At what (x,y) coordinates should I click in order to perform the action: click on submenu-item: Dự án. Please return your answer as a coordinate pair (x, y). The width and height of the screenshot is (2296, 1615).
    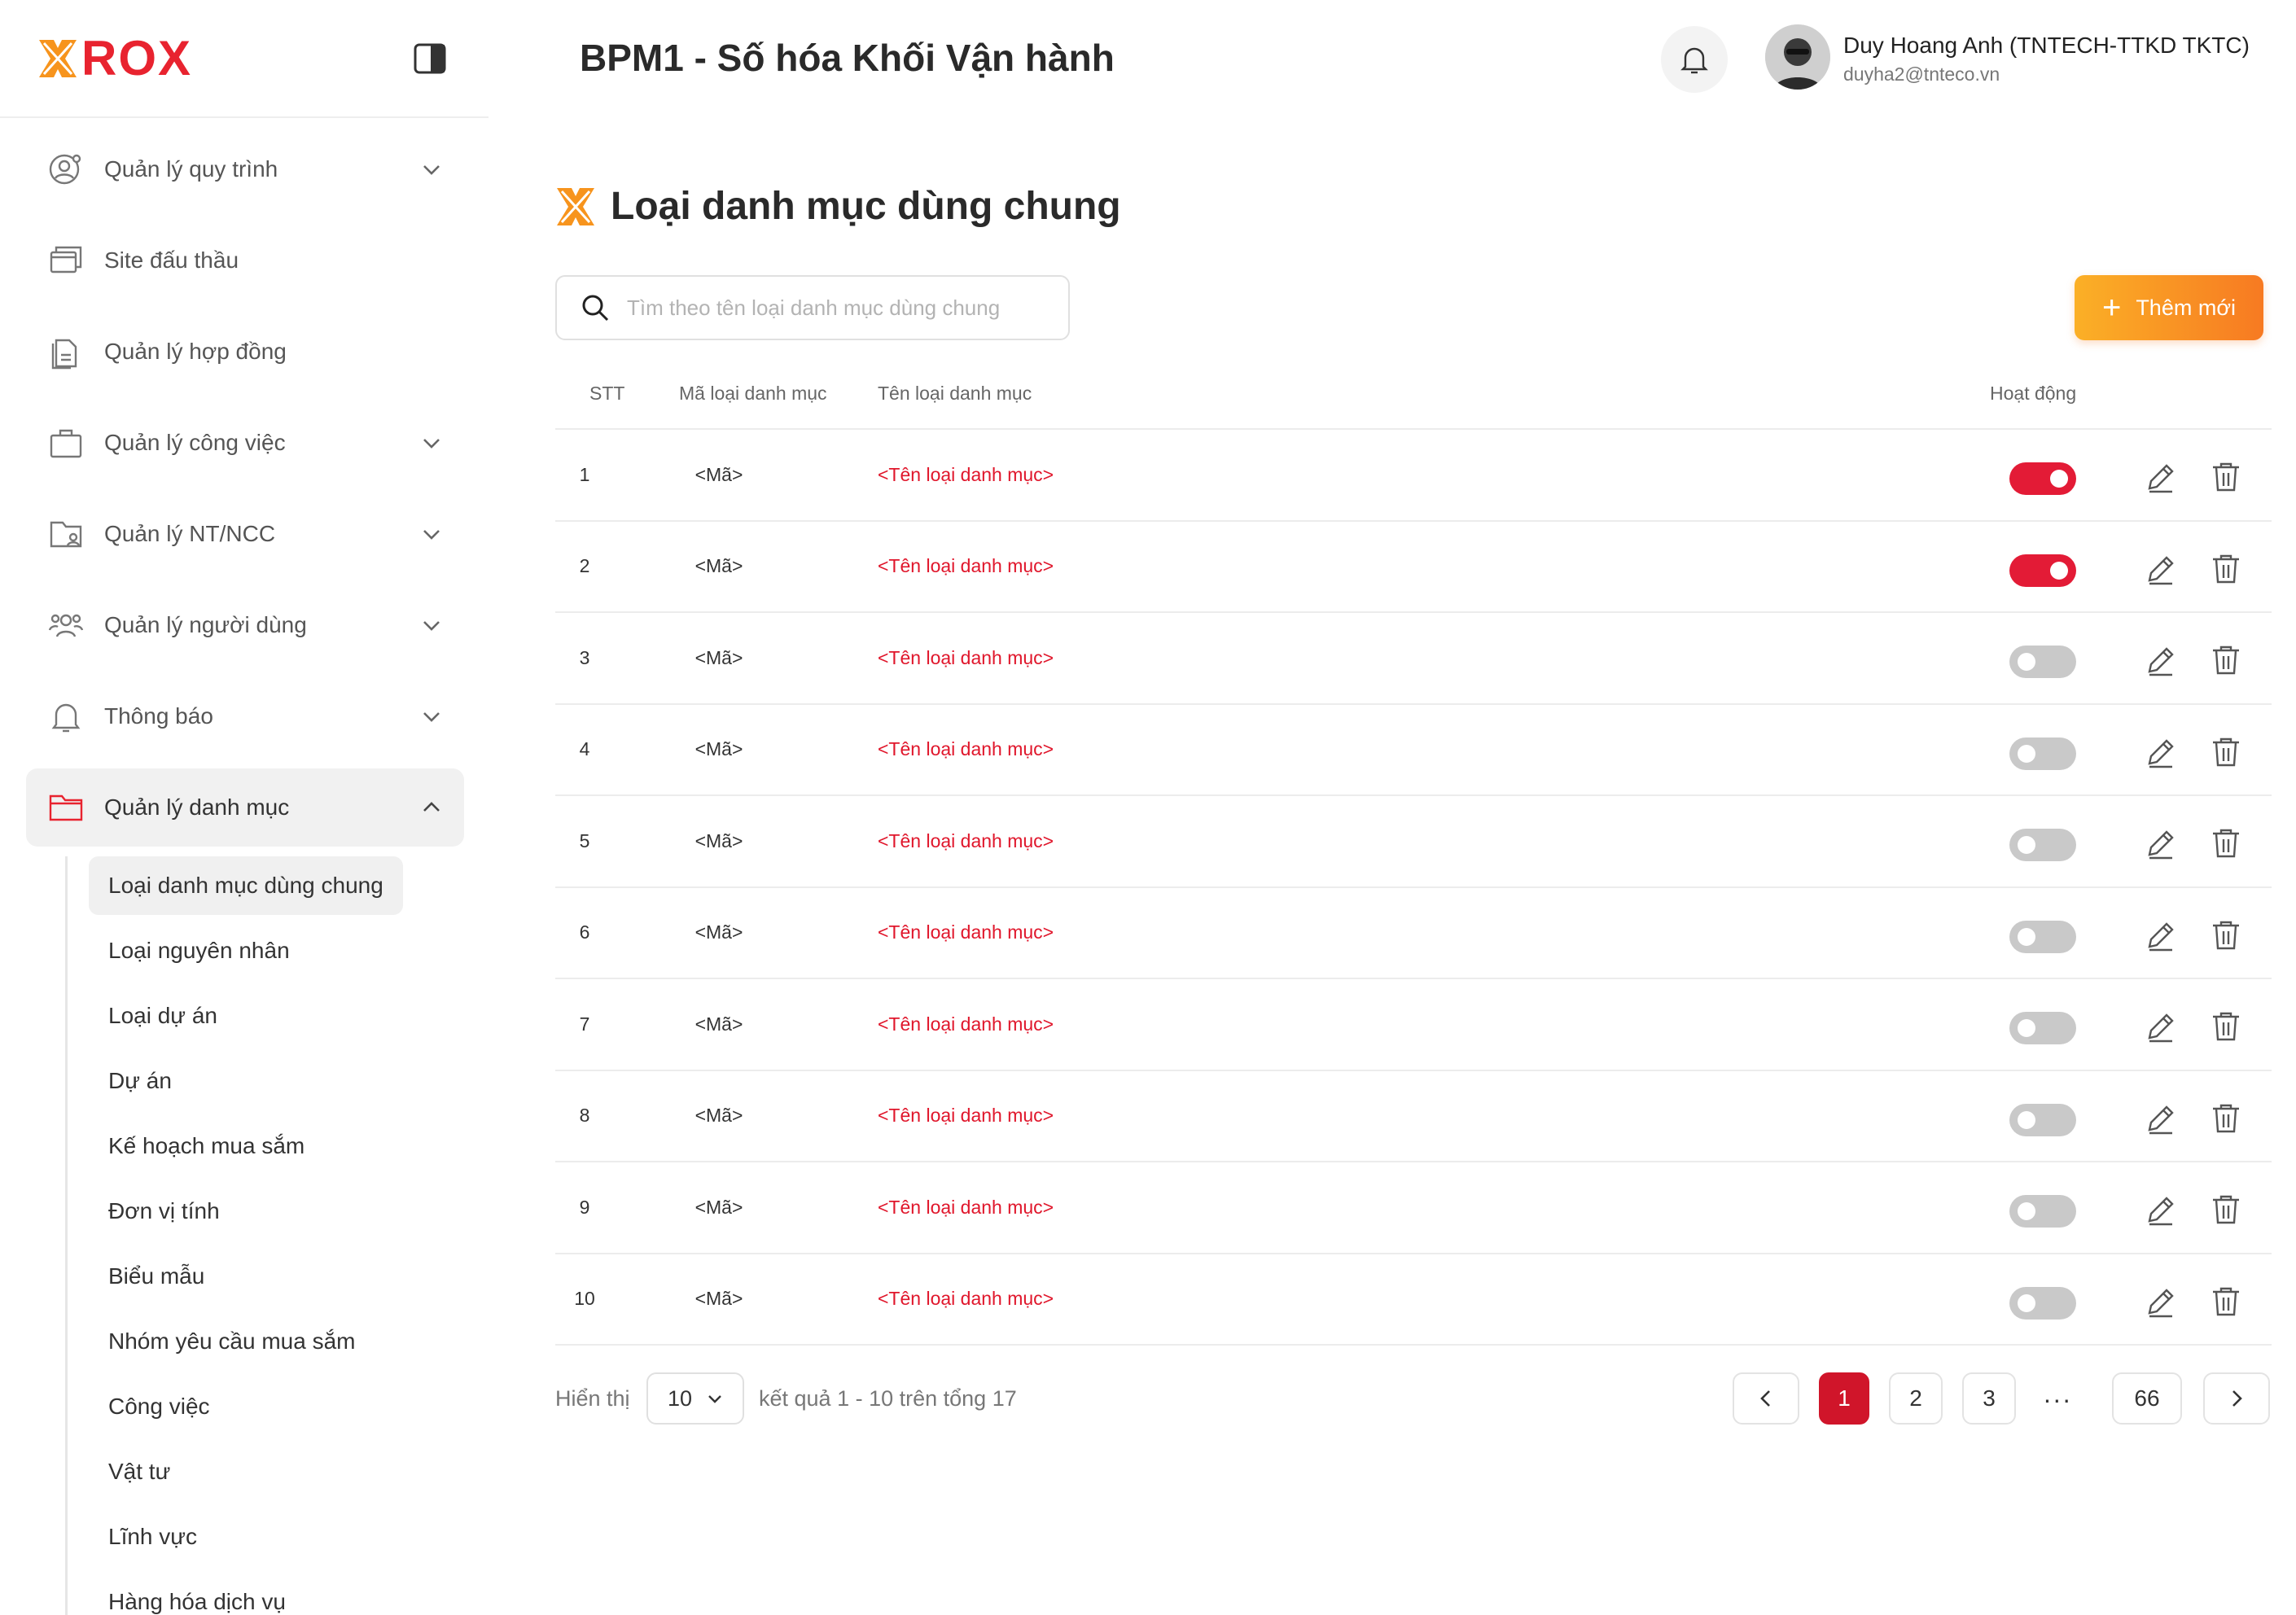
    Looking at the image, I should click on (140, 1081).